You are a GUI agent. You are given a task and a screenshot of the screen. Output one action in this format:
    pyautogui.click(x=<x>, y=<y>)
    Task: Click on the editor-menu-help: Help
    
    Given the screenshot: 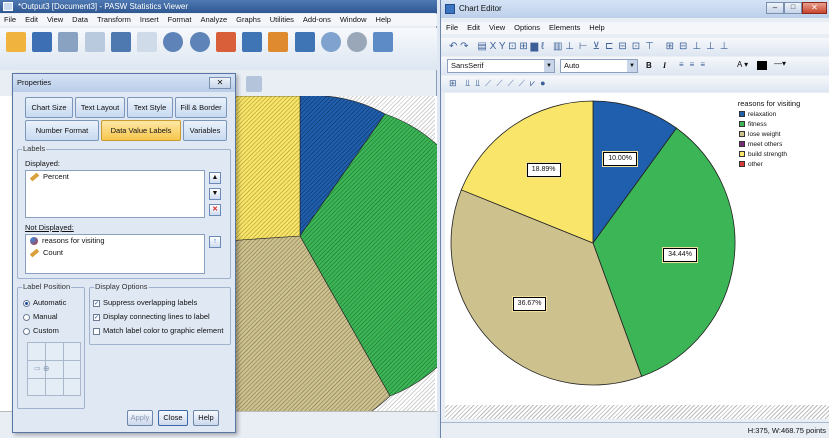 What is the action you would take?
    pyautogui.click(x=596, y=27)
    